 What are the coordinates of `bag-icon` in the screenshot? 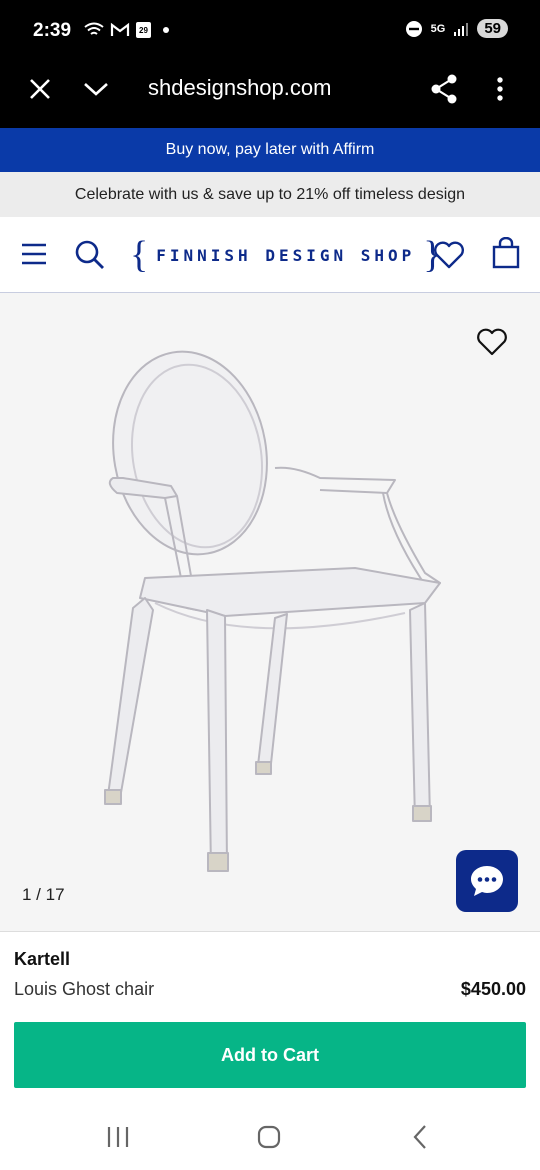 It's located at (506, 253).